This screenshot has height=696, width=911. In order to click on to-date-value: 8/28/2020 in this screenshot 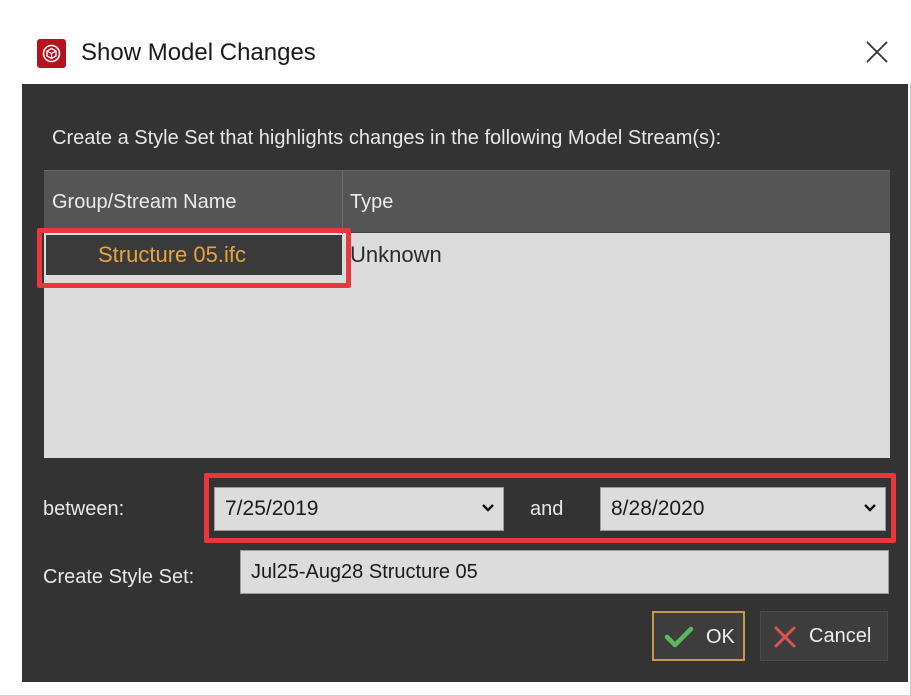, I will do `click(658, 508)`.